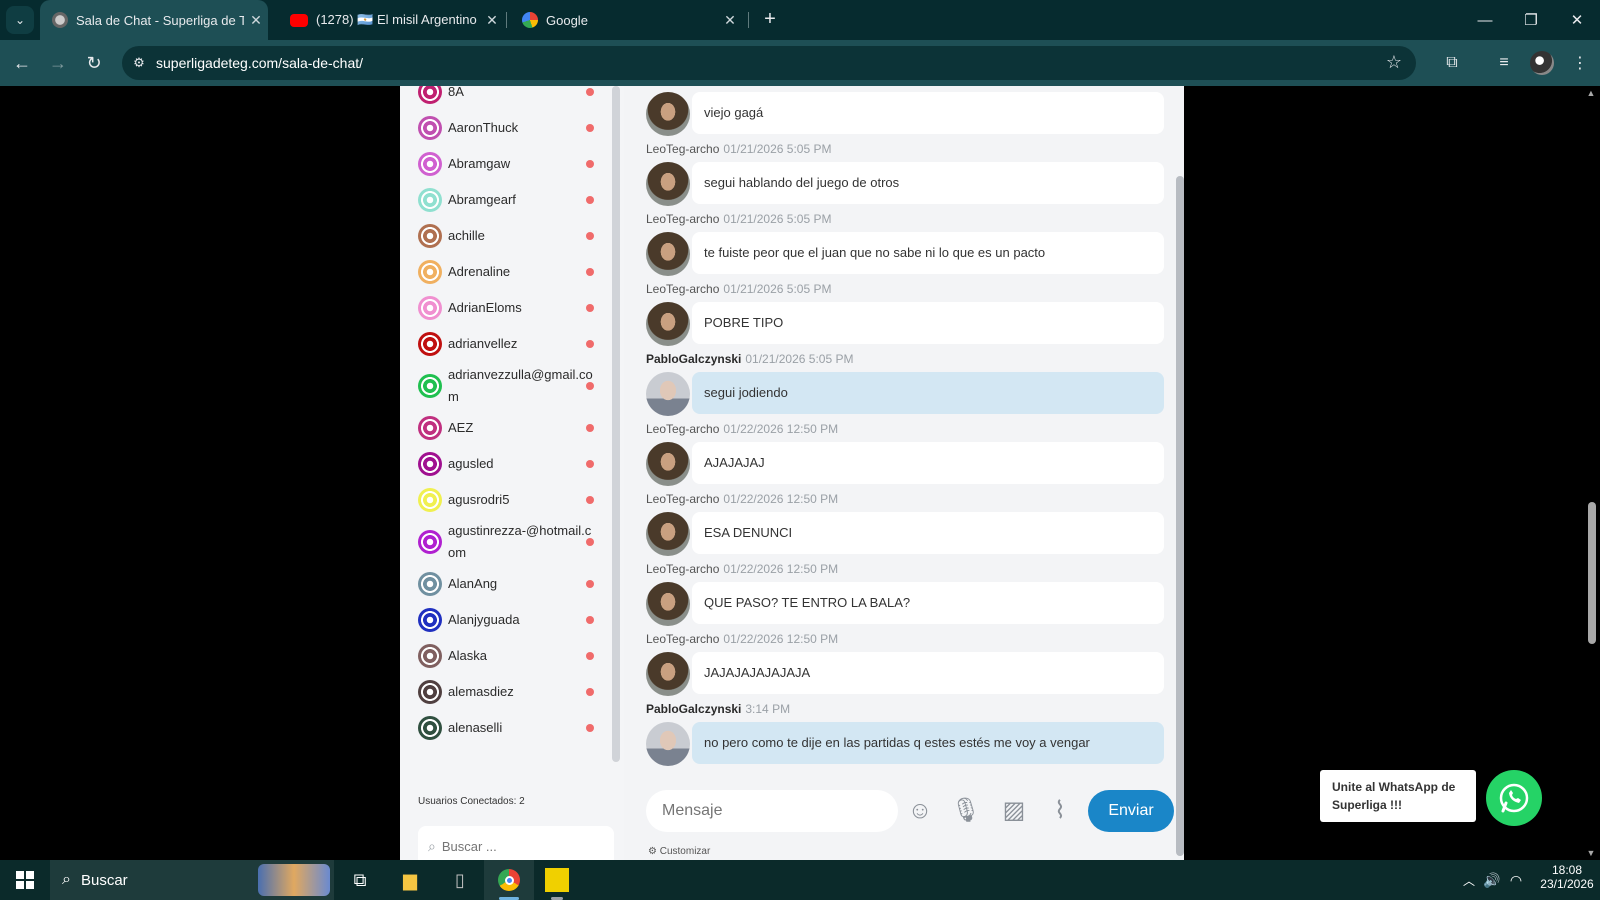  Describe the element at coordinates (920, 811) in the screenshot. I see `emoji-icon: ☺` at that location.